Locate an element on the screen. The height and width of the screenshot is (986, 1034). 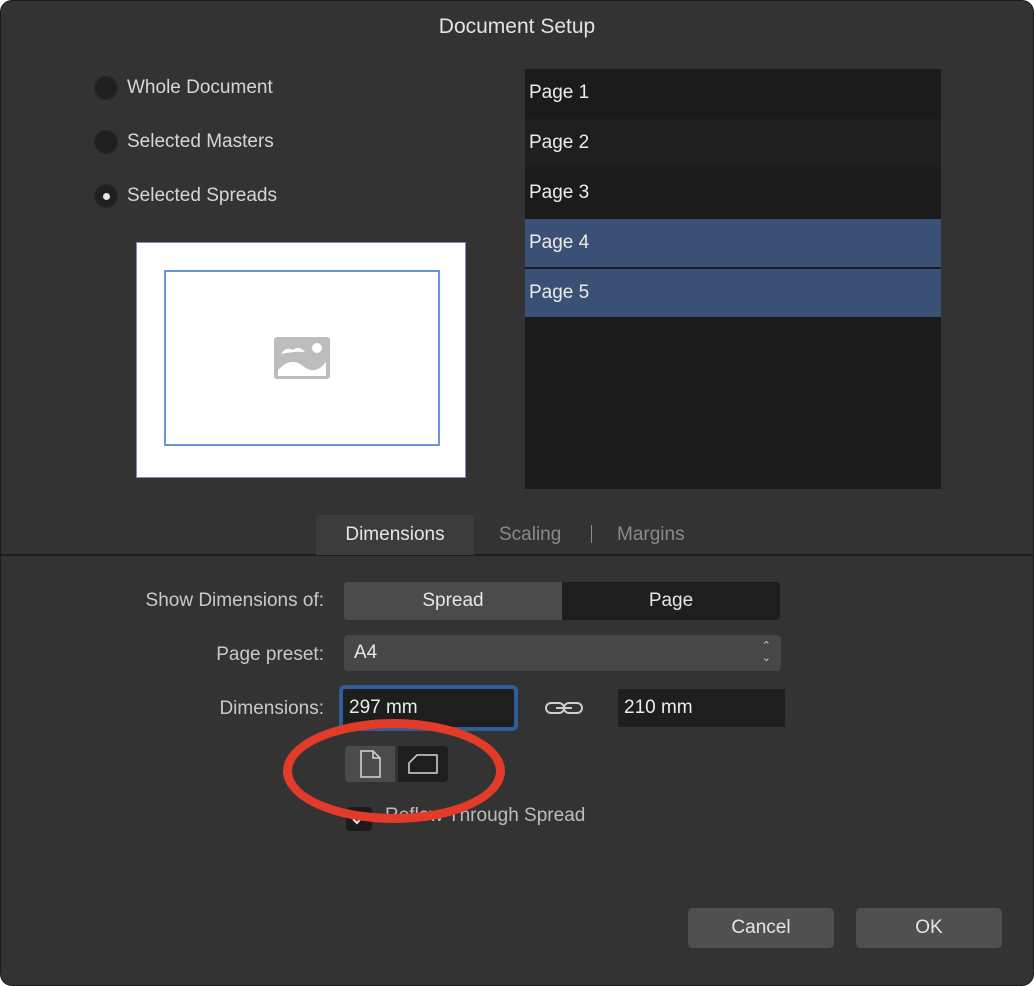
dialog-title: Document Setup is located at coordinates (517, 26).